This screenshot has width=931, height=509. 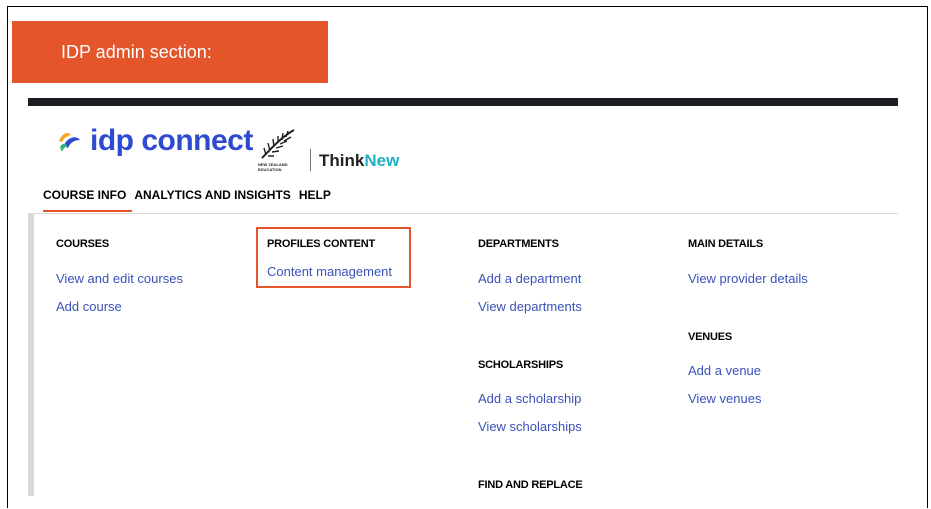 I want to click on courses-section: COURSES, so click(x=82, y=244).